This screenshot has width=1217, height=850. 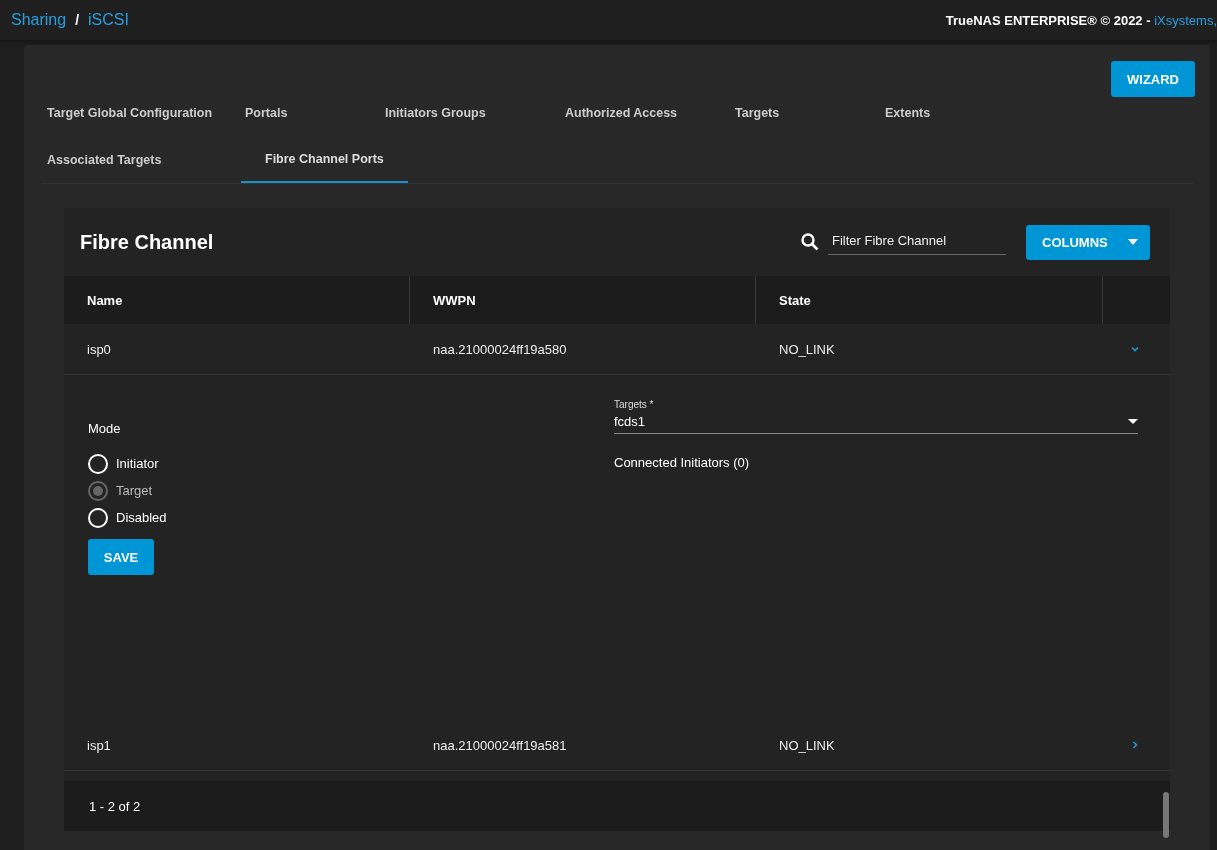 What do you see at coordinates (99, 349) in the screenshot?
I see `table-cell: isp0` at bounding box center [99, 349].